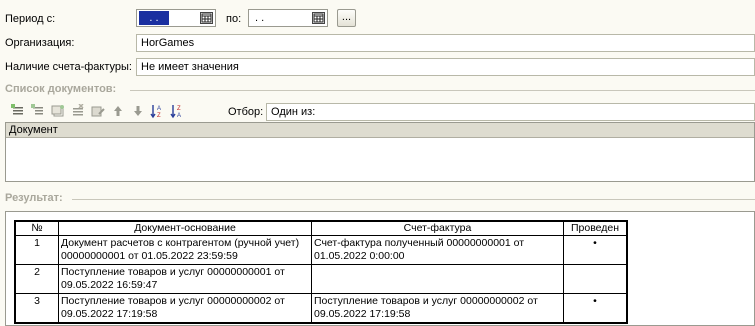 The width and height of the screenshot is (755, 326). What do you see at coordinates (36, 250) in the screenshot?
I see `row-number: 1` at bounding box center [36, 250].